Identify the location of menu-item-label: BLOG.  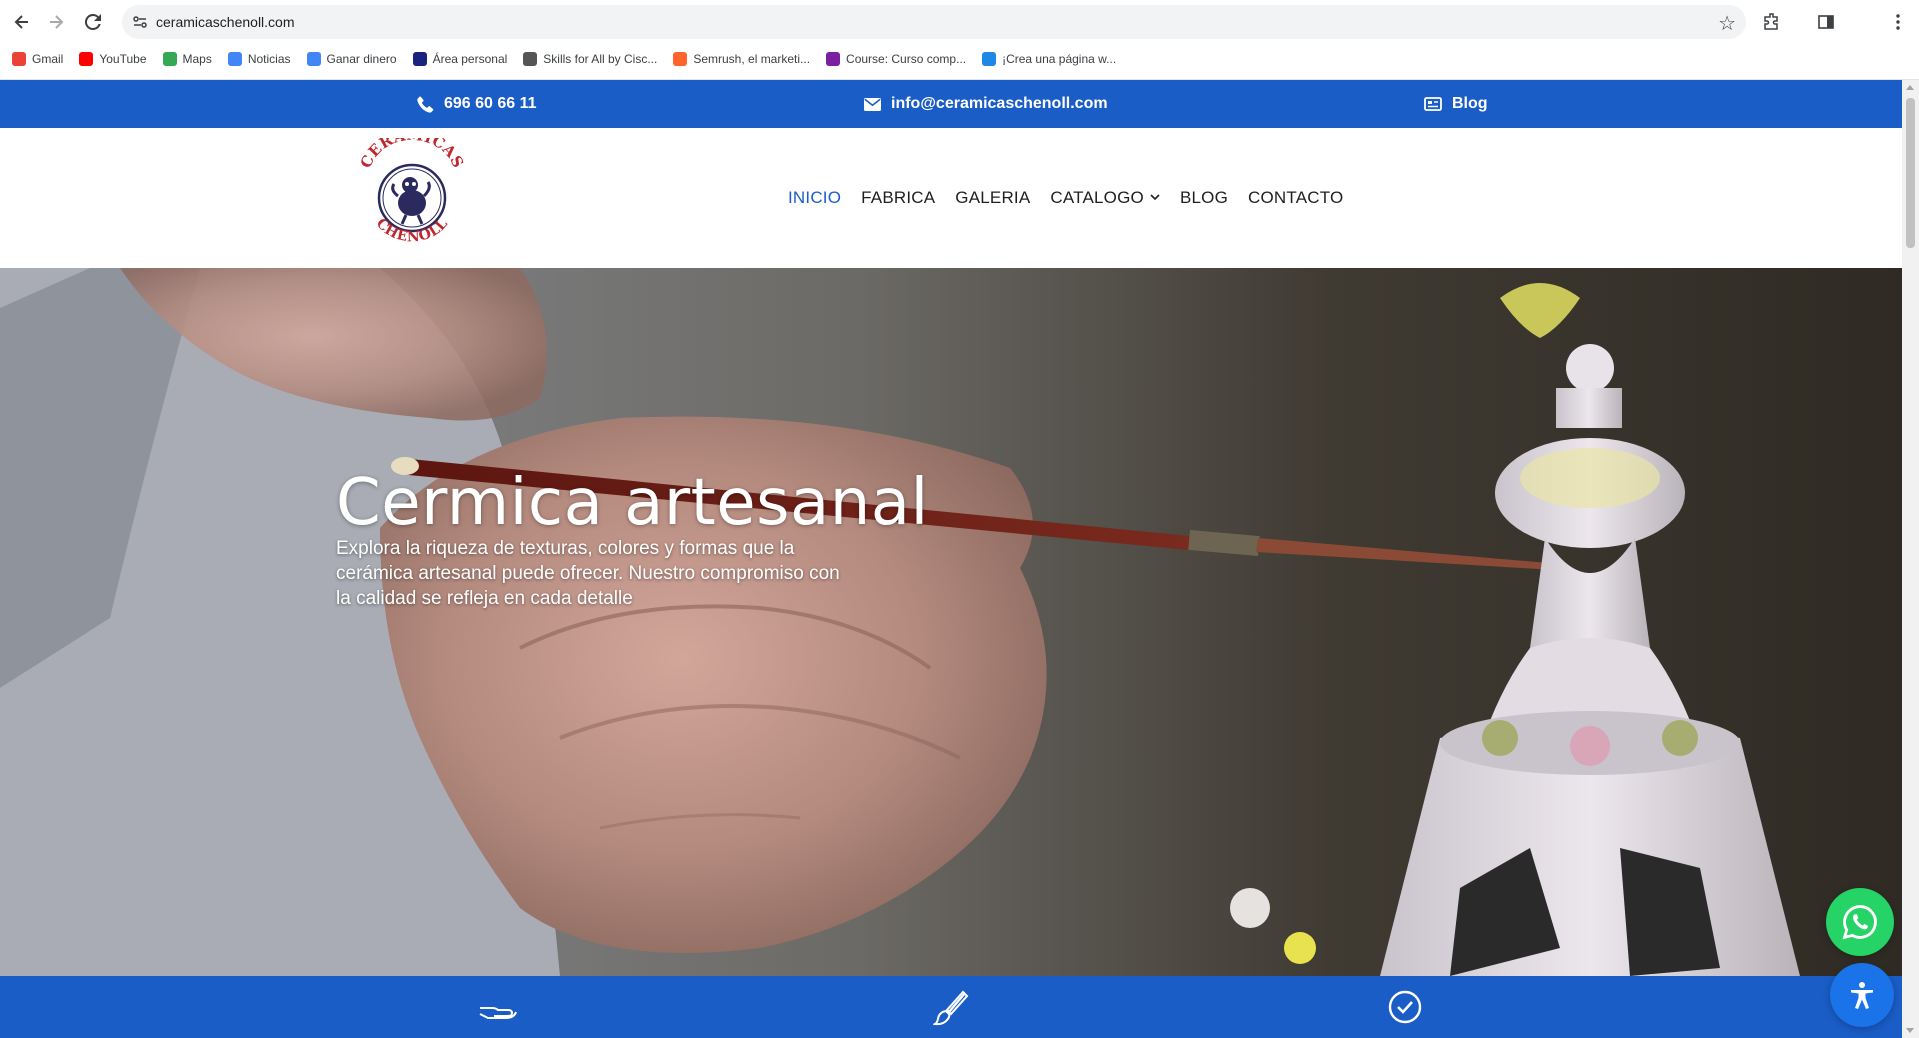
(1203, 197).